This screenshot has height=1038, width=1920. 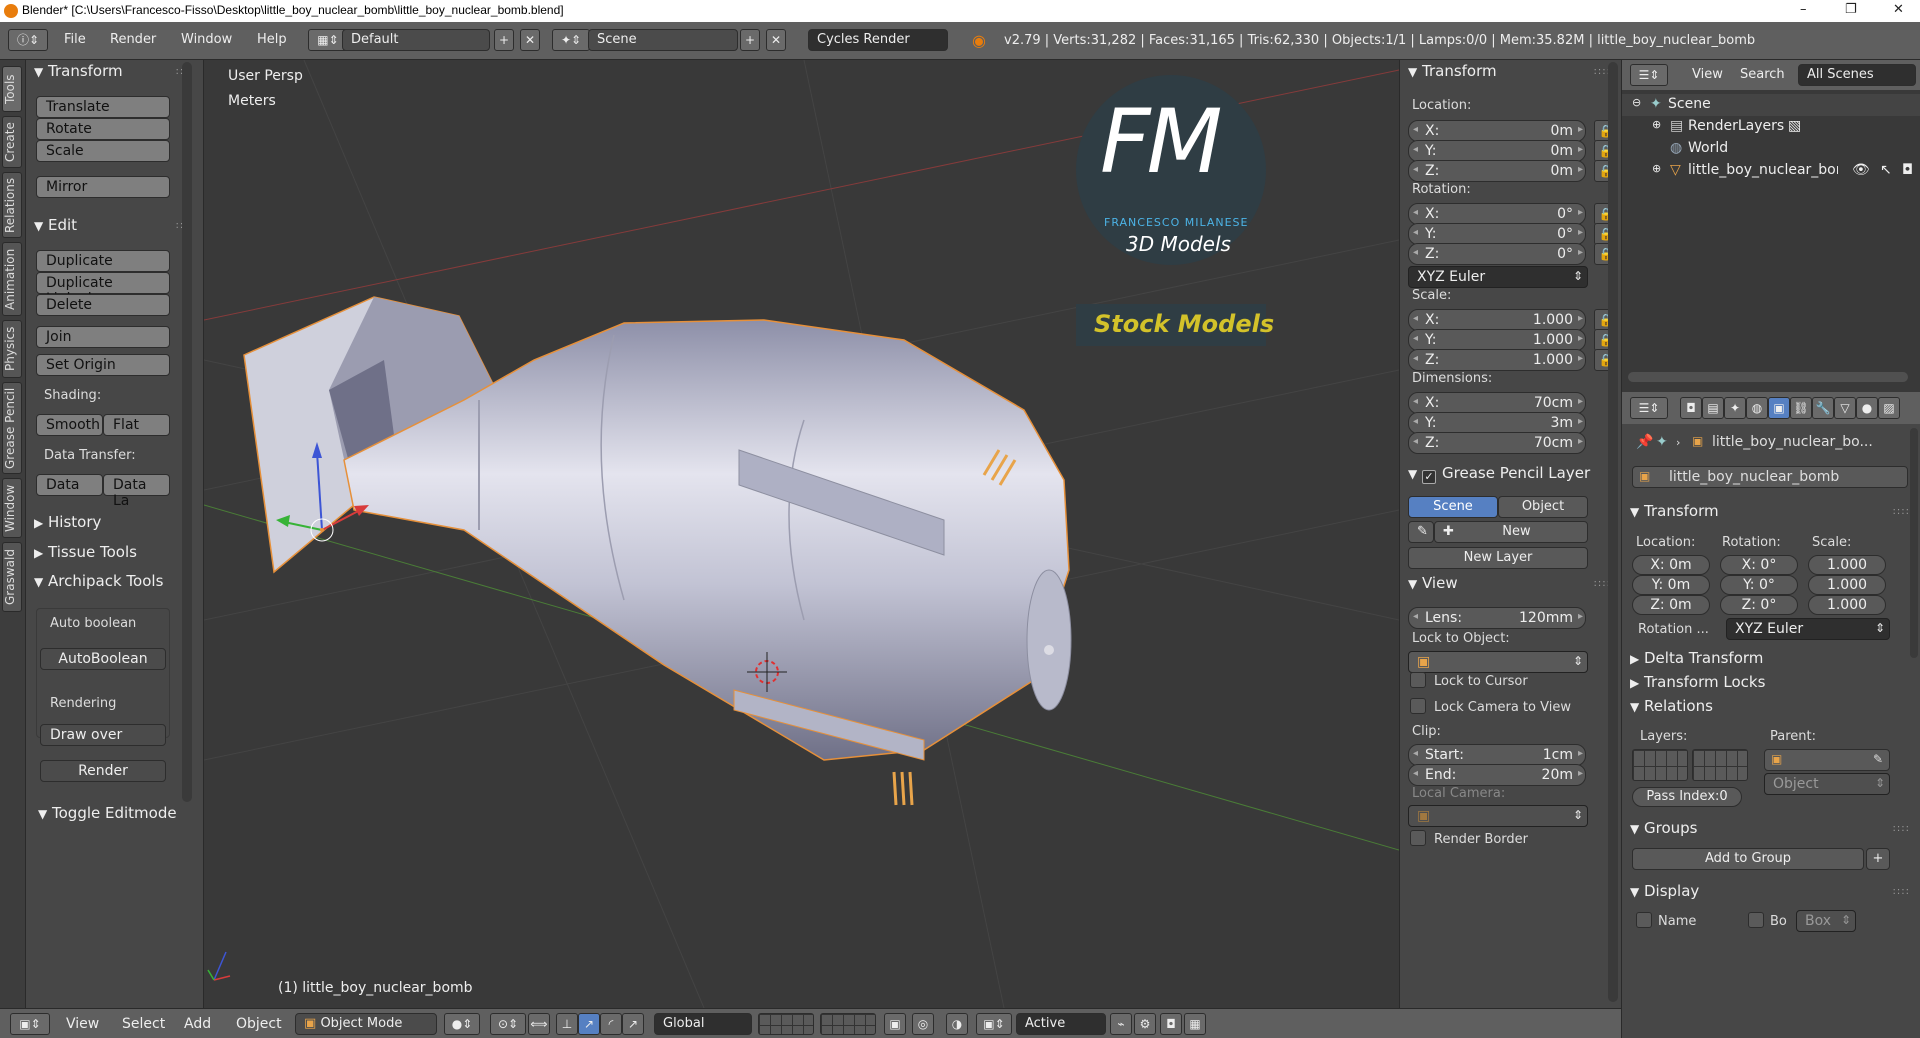 I want to click on grease-pencil-layer-header: ▼ ✓ Grease Pencil Layer, so click(x=1499, y=474).